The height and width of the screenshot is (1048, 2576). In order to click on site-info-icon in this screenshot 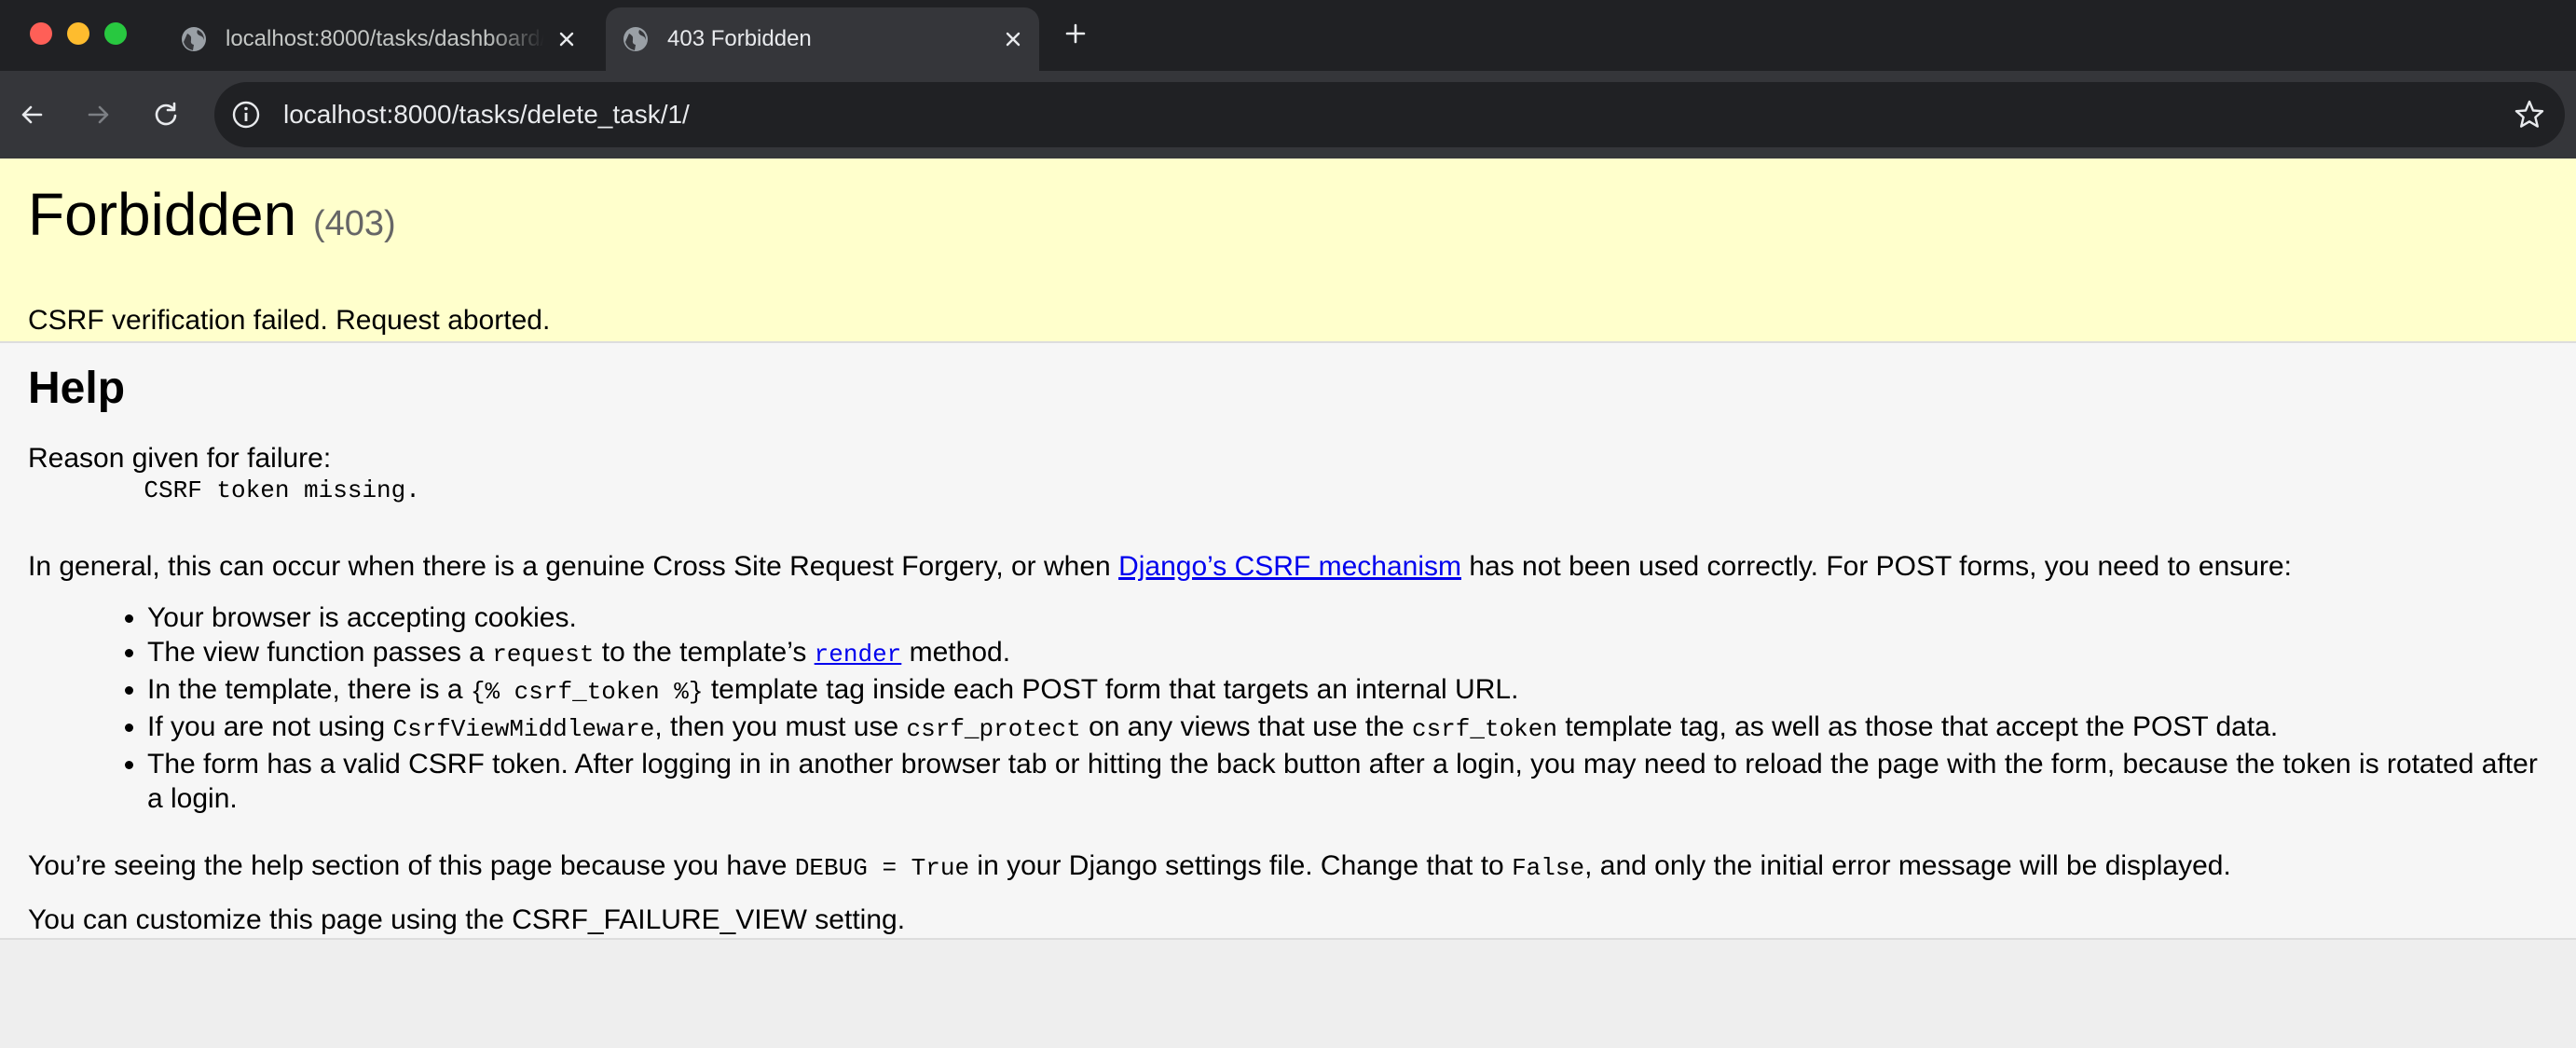, I will do `click(246, 114)`.